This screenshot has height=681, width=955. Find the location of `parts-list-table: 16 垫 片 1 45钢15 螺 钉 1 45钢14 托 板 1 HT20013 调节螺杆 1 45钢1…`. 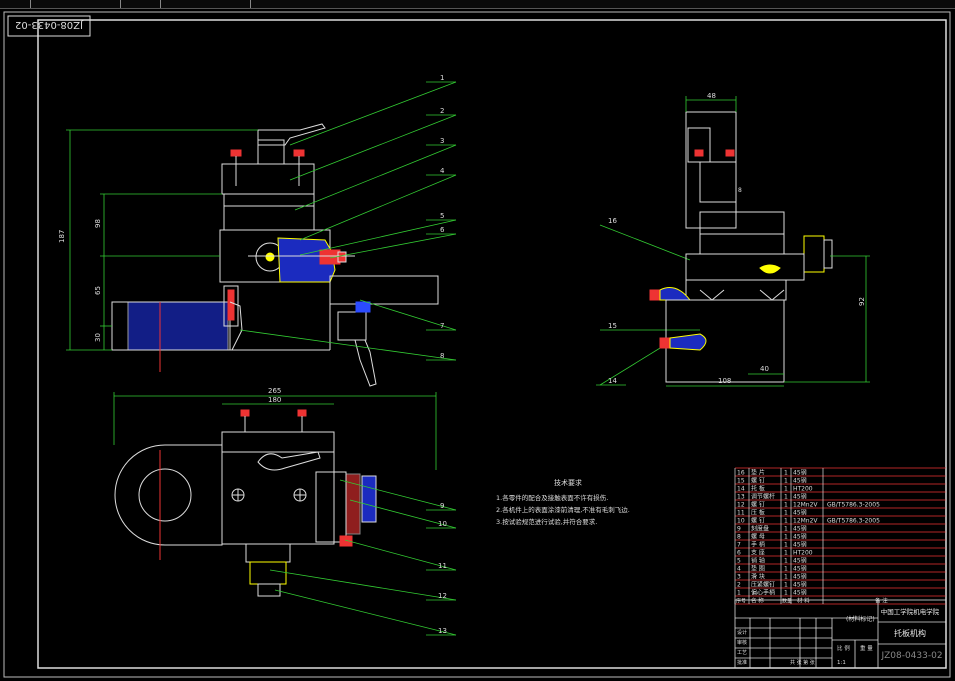

parts-list-table: 16 垫 片 1 45钢15 螺 钉 1 45钢14 托 板 1 HT20013 调节螺杆 1 45钢1… is located at coordinates (840, 536).